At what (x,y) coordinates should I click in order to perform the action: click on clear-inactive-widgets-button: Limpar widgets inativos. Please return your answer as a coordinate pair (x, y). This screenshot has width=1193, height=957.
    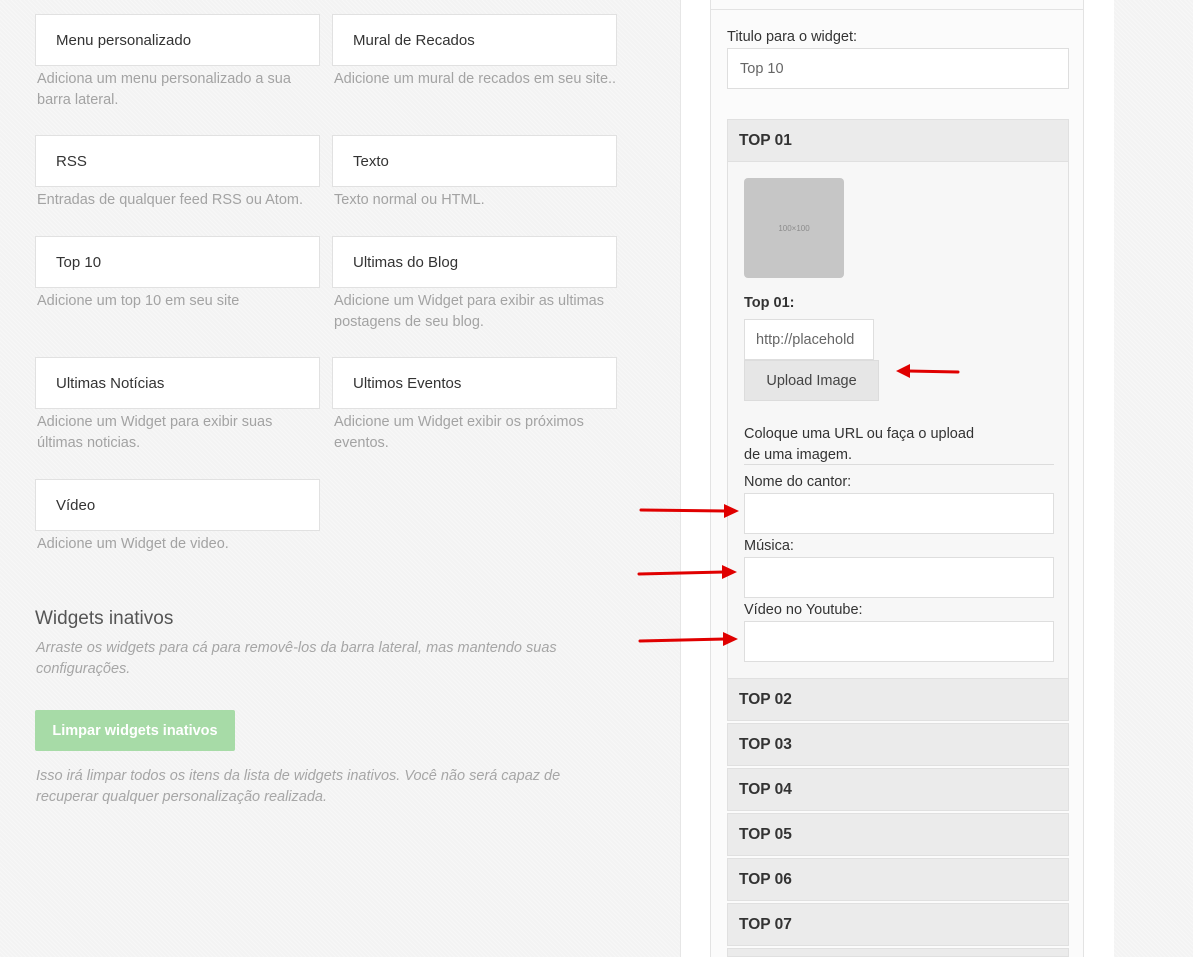
    Looking at the image, I should click on (135, 730).